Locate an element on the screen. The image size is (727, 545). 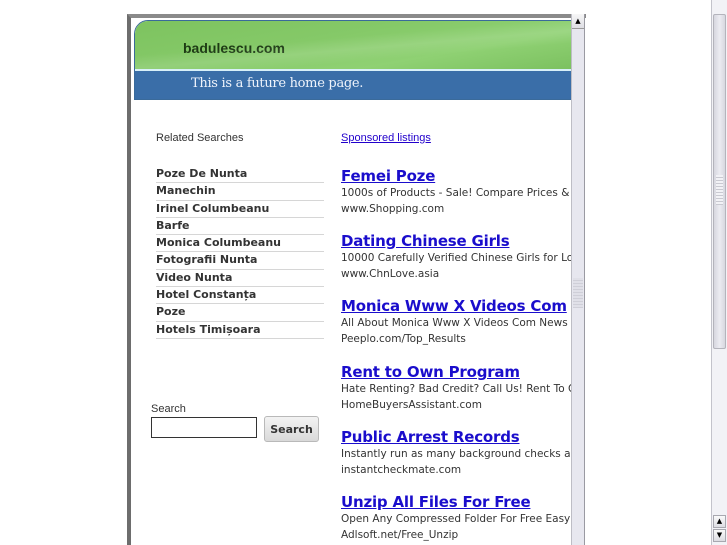
search-input is located at coordinates (204, 427).